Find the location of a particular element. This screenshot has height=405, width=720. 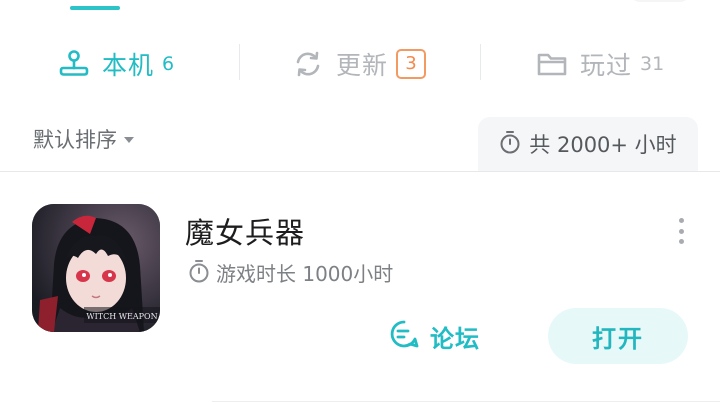

forum-label: 论坛 is located at coordinates (455, 338).